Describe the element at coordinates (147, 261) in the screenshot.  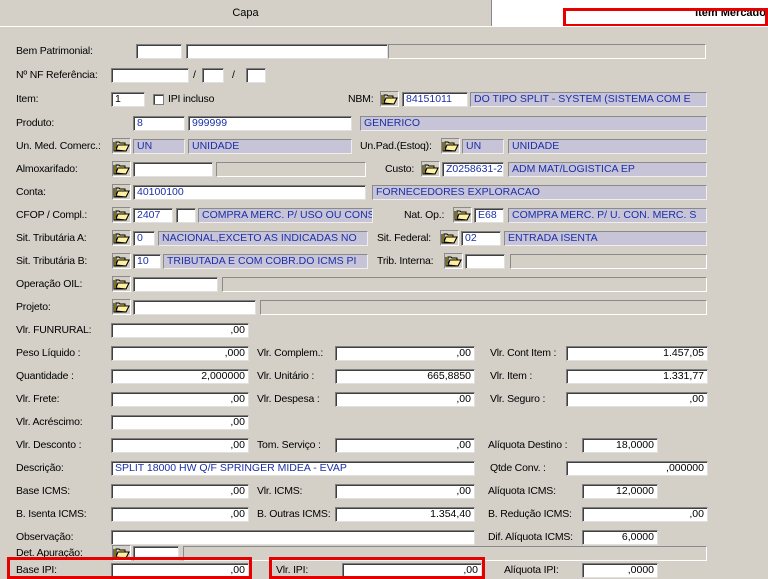
I see `sit-b-code-input: 10` at that location.